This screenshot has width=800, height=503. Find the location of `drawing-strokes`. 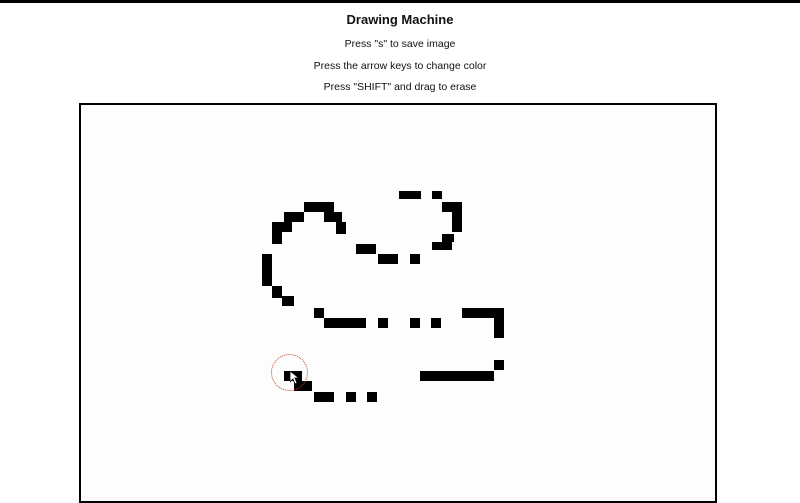

drawing-strokes is located at coordinates (383, 296).